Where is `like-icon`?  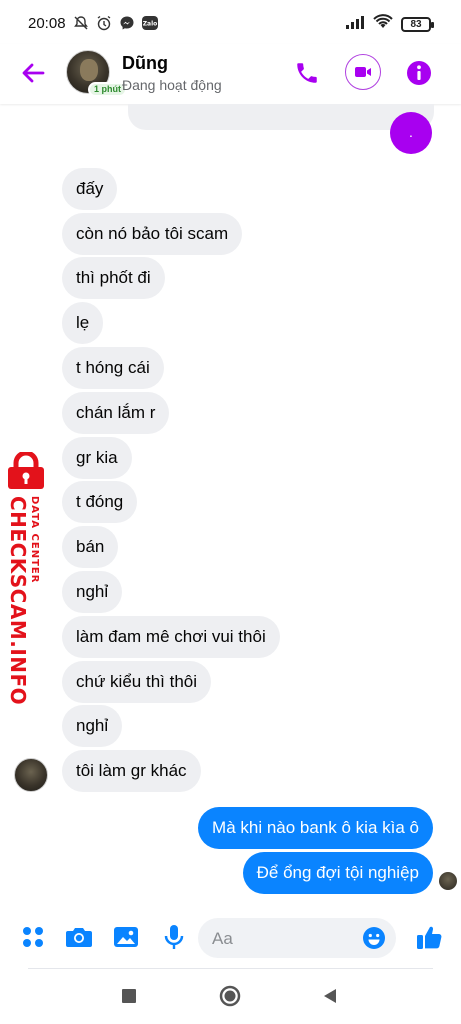 like-icon is located at coordinates (429, 937).